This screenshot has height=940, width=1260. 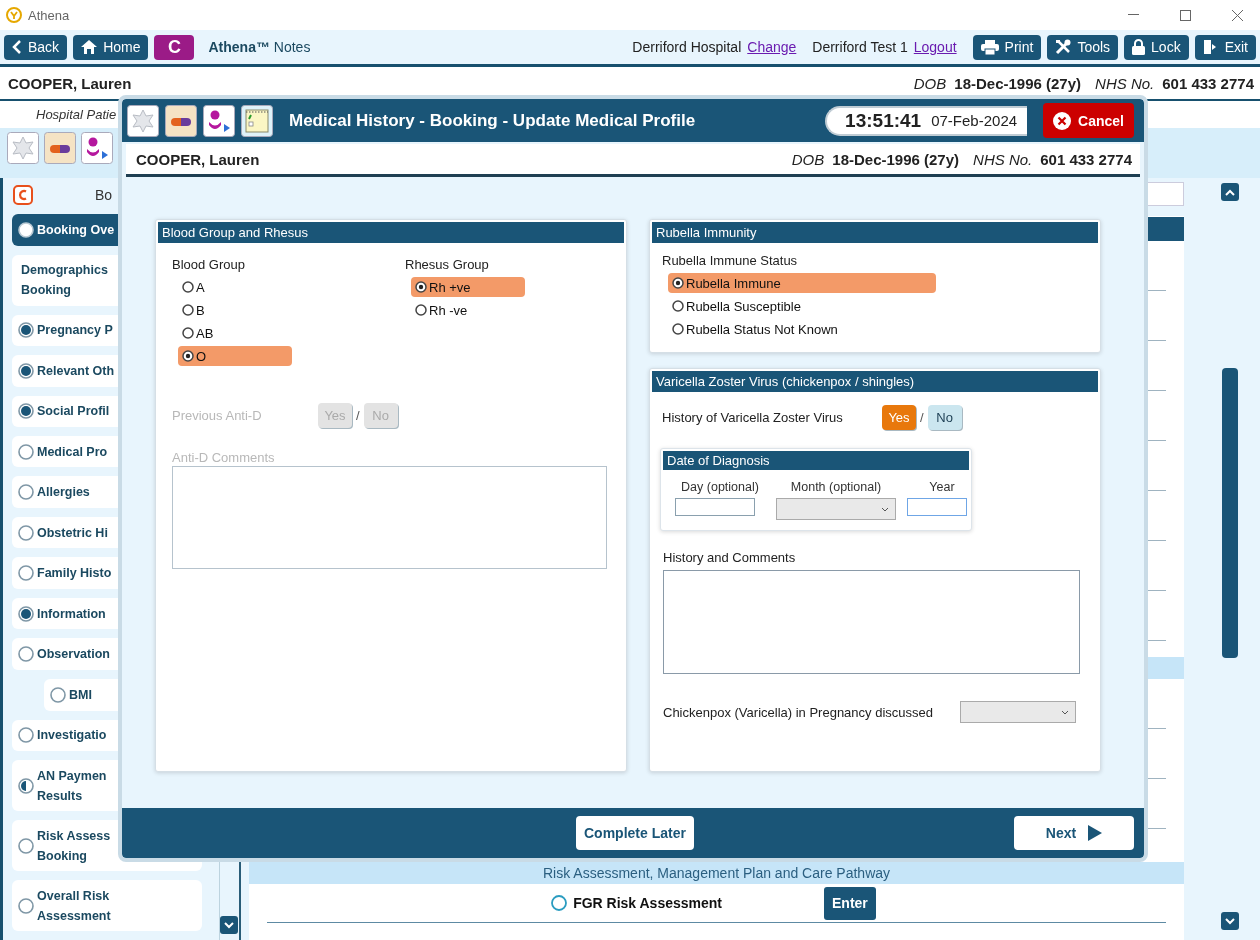 What do you see at coordinates (1185, 15) in the screenshot?
I see `maximize-icon` at bounding box center [1185, 15].